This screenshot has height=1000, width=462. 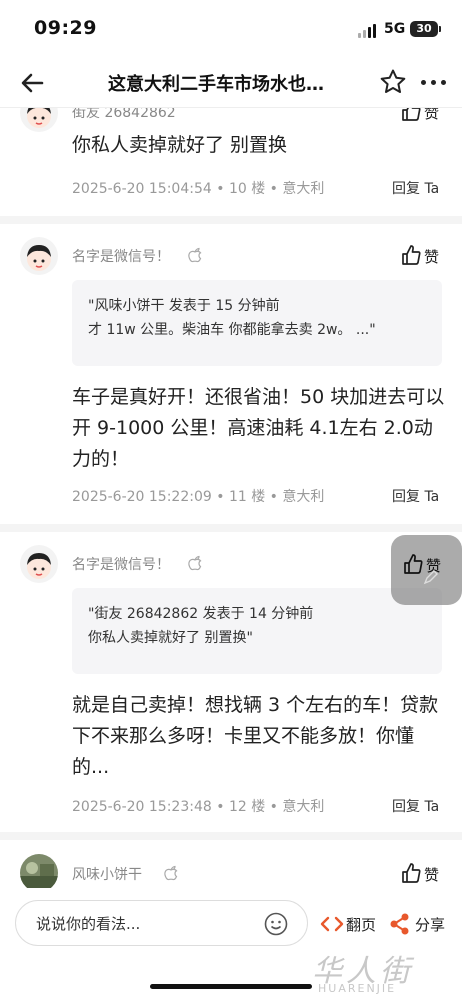 I want to click on username: 风味小饼干, so click(x=107, y=874).